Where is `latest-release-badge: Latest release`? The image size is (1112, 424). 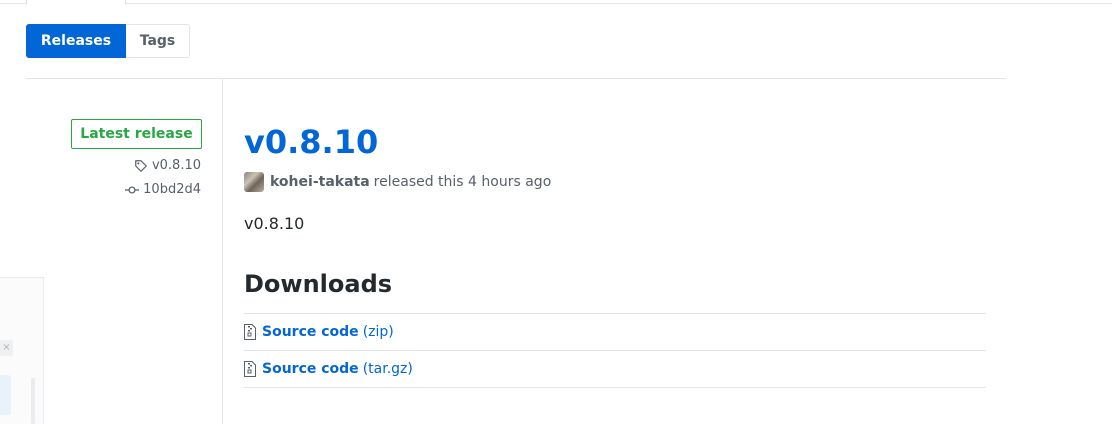
latest-release-badge: Latest release is located at coordinates (136, 134).